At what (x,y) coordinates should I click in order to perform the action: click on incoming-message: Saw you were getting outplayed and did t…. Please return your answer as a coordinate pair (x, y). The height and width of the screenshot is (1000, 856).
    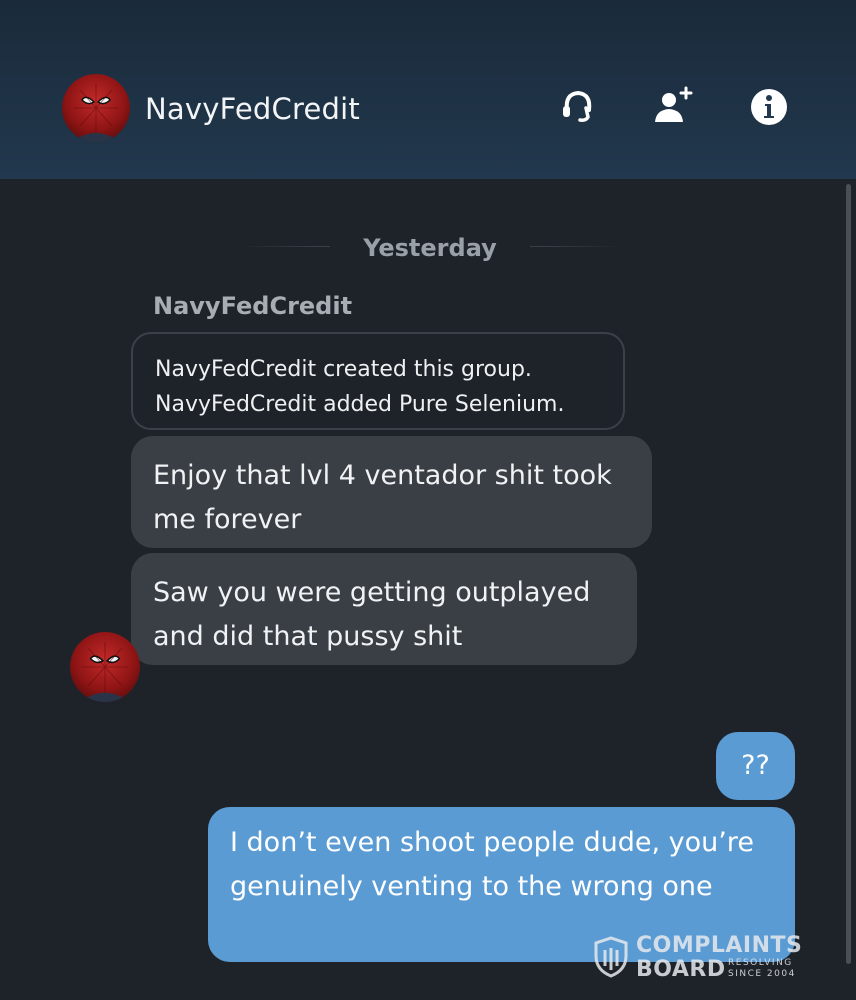
    Looking at the image, I should click on (384, 609).